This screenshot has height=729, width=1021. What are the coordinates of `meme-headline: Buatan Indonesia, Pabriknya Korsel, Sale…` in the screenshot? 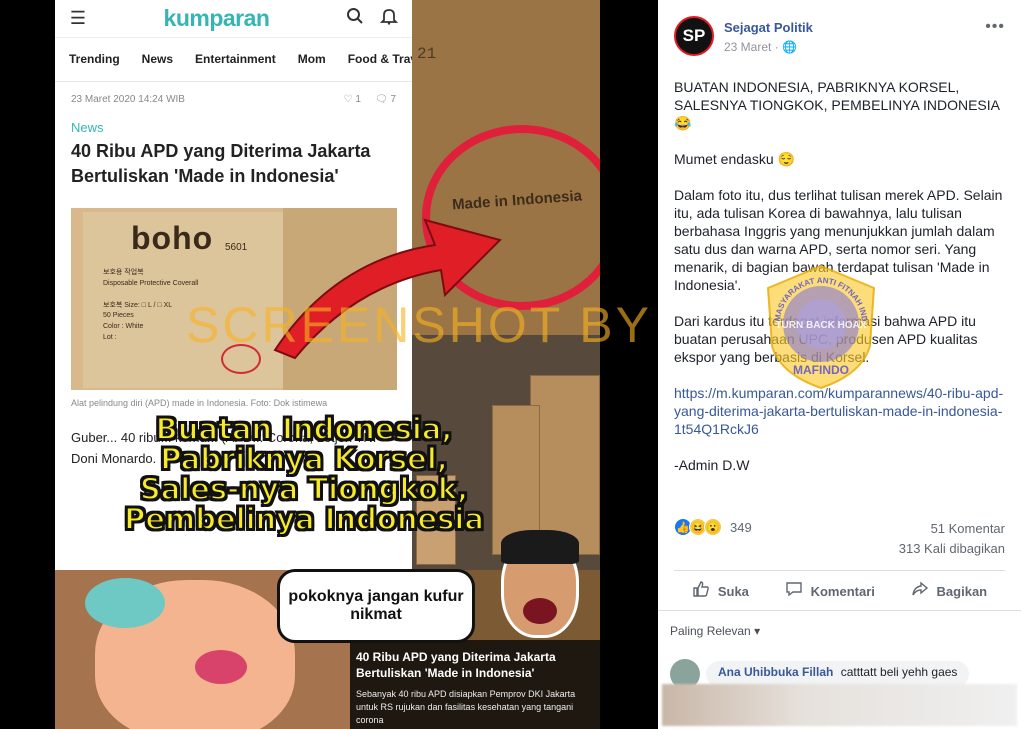 It's located at (304, 474).